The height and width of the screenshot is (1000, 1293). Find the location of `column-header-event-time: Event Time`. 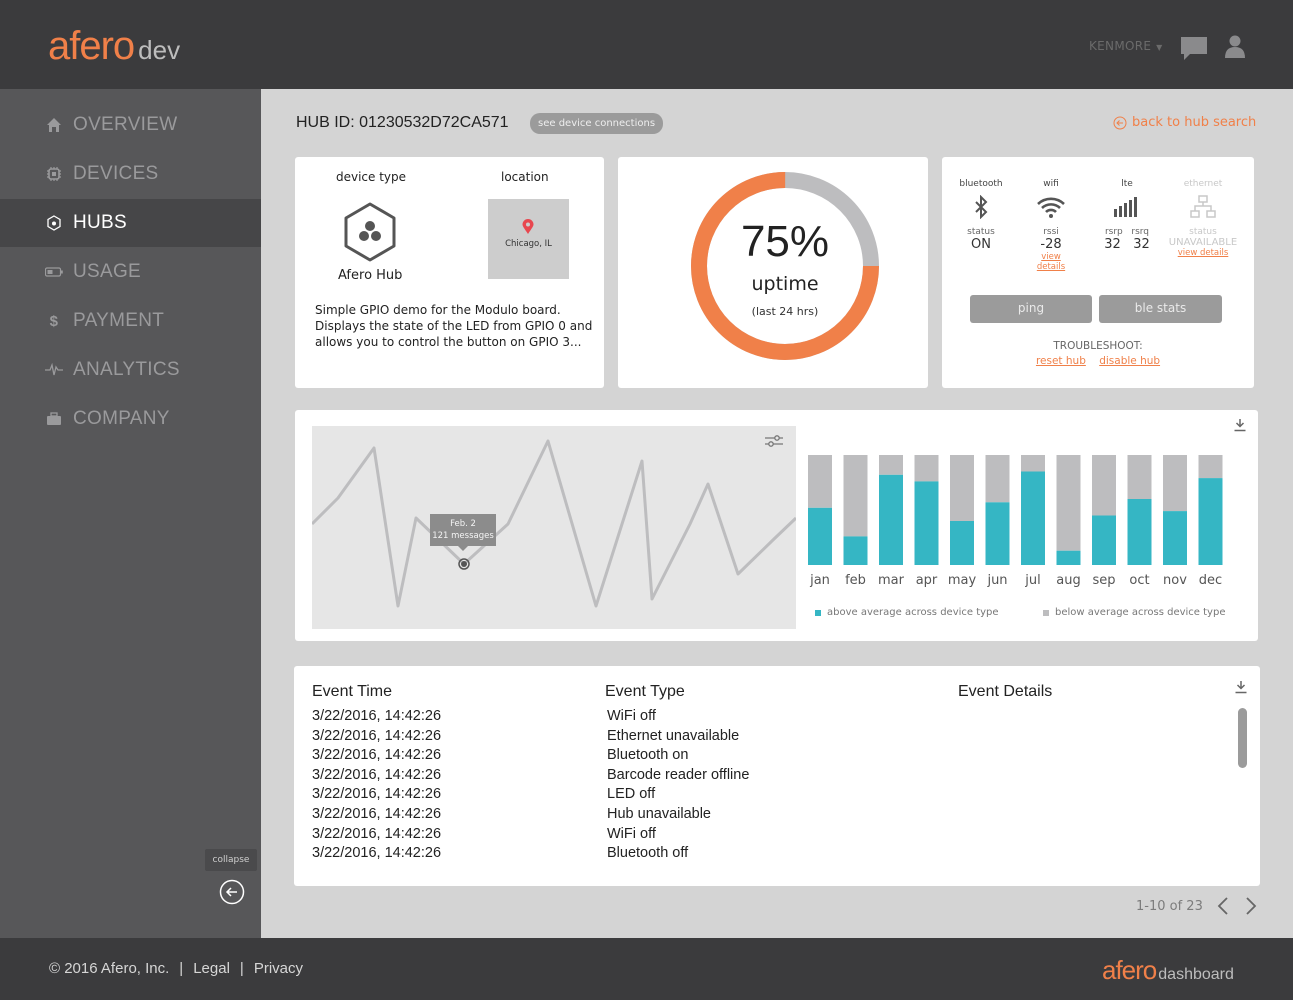

column-header-event-time: Event Time is located at coordinates (352, 692).